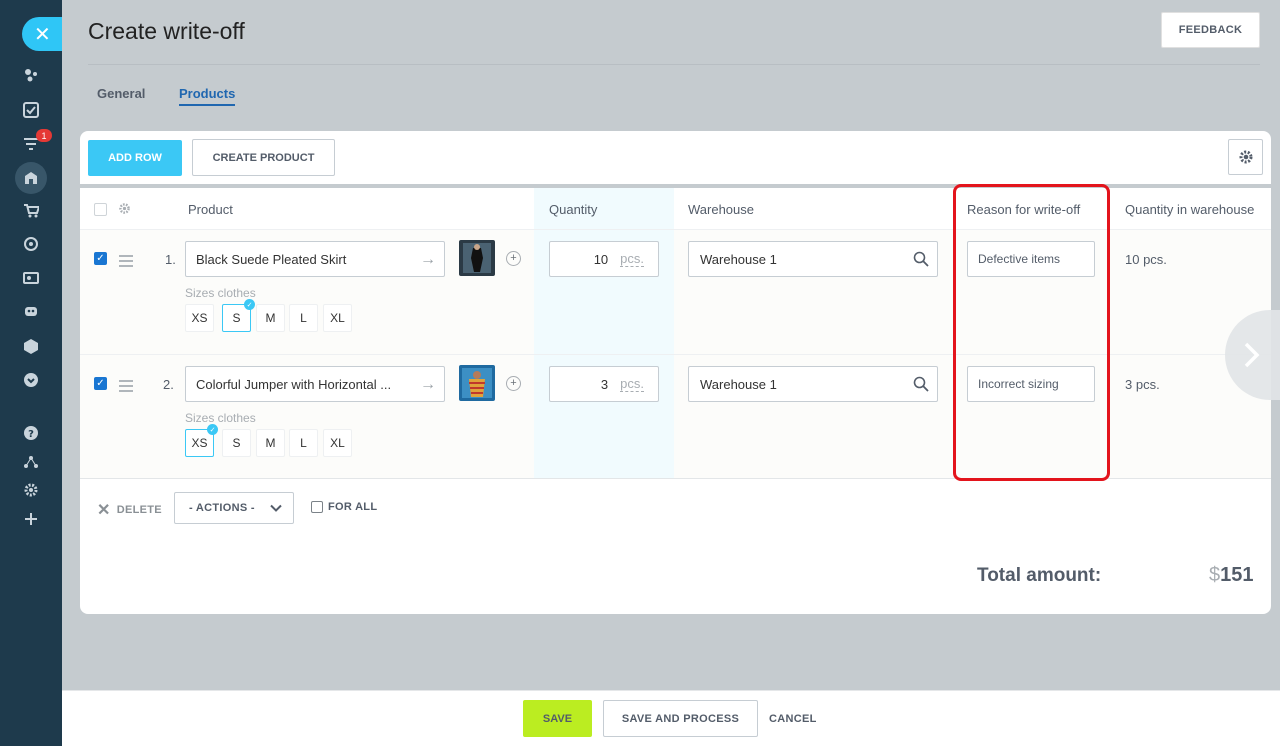 The image size is (1280, 746). I want to click on size-option-xs: XS, so click(199, 318).